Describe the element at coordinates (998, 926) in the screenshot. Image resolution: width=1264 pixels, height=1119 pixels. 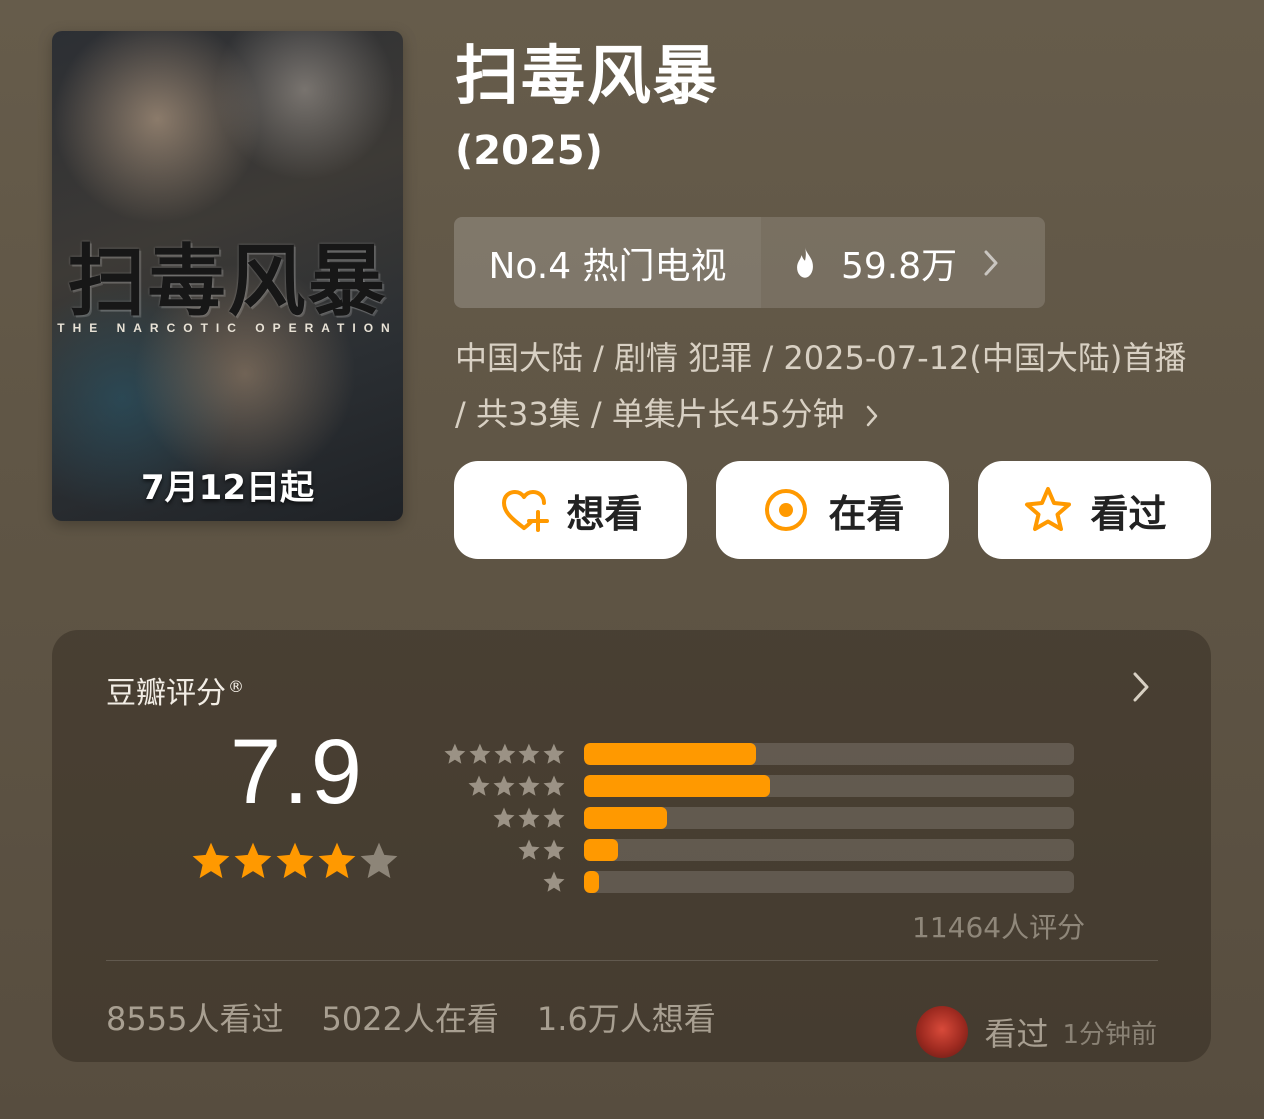
I see `raters-count: 11464人评分` at that location.